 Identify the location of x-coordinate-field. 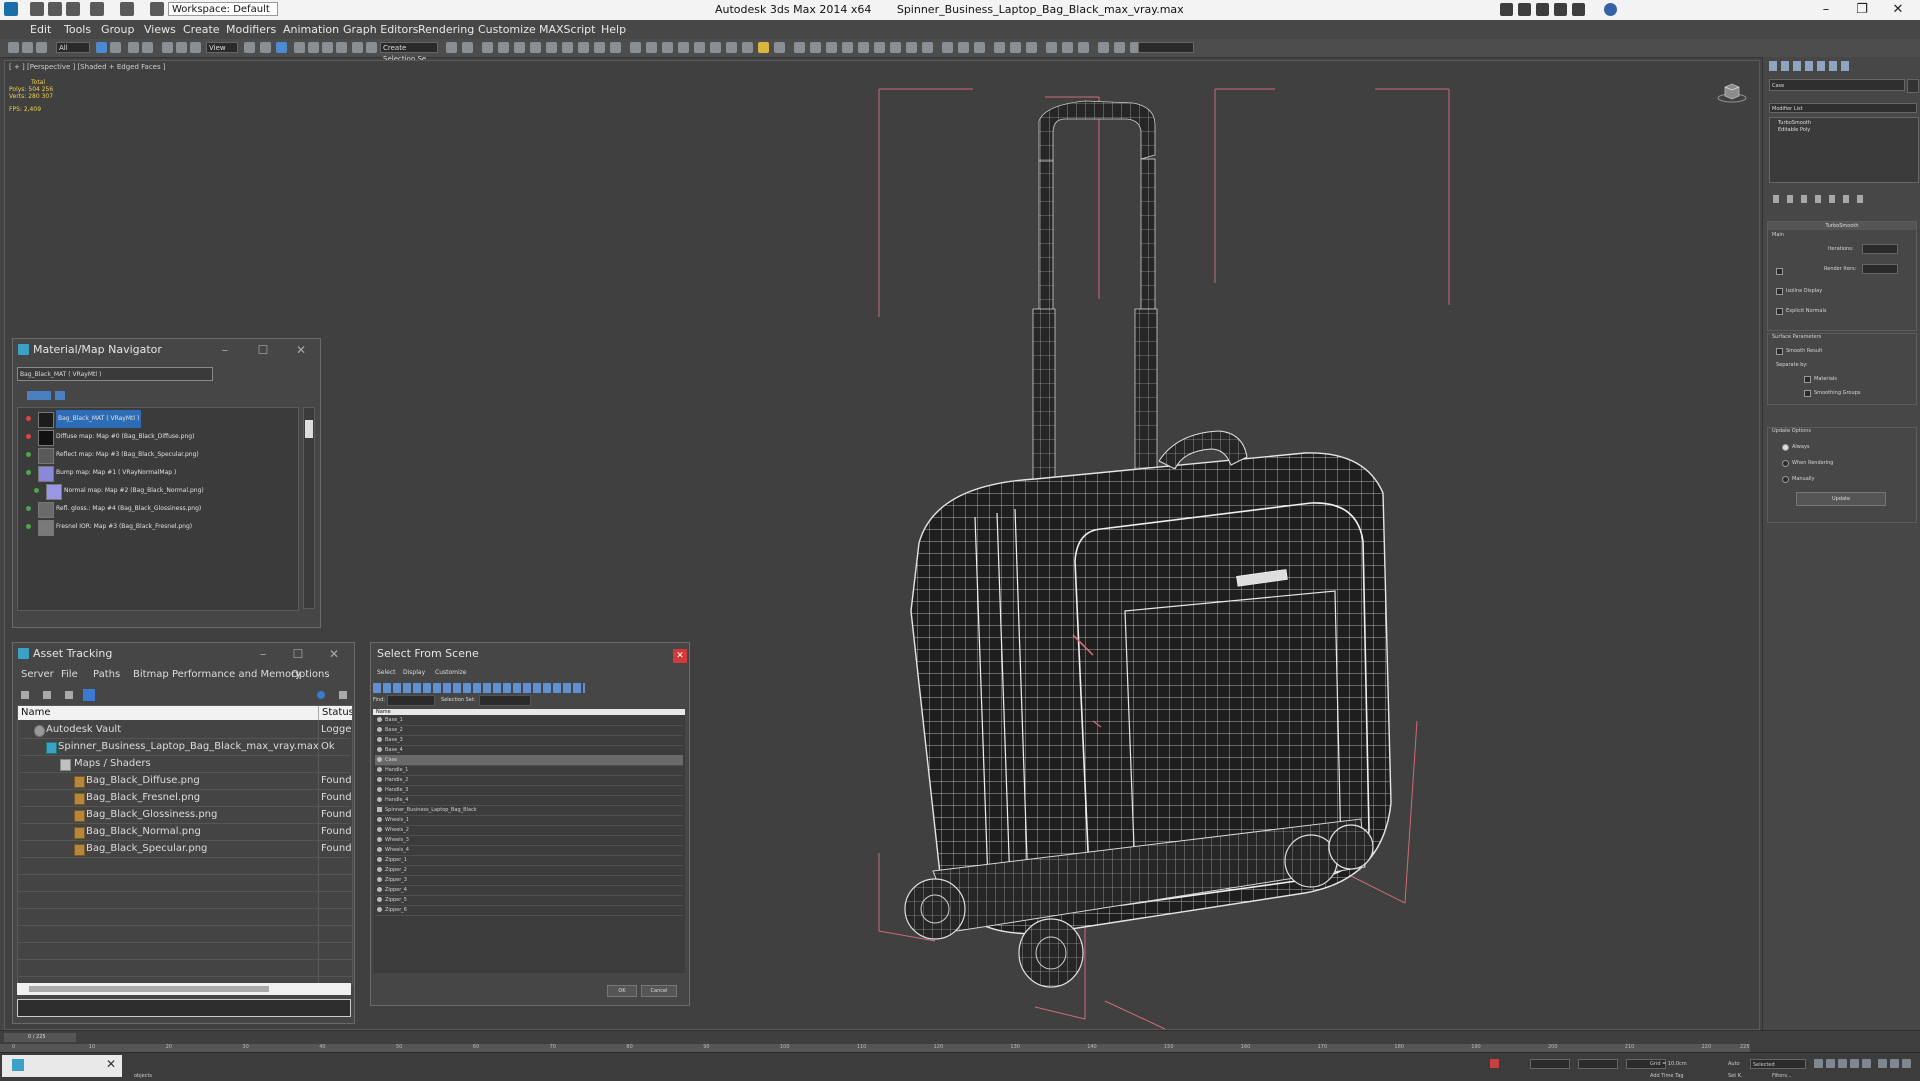
(1550, 1064).